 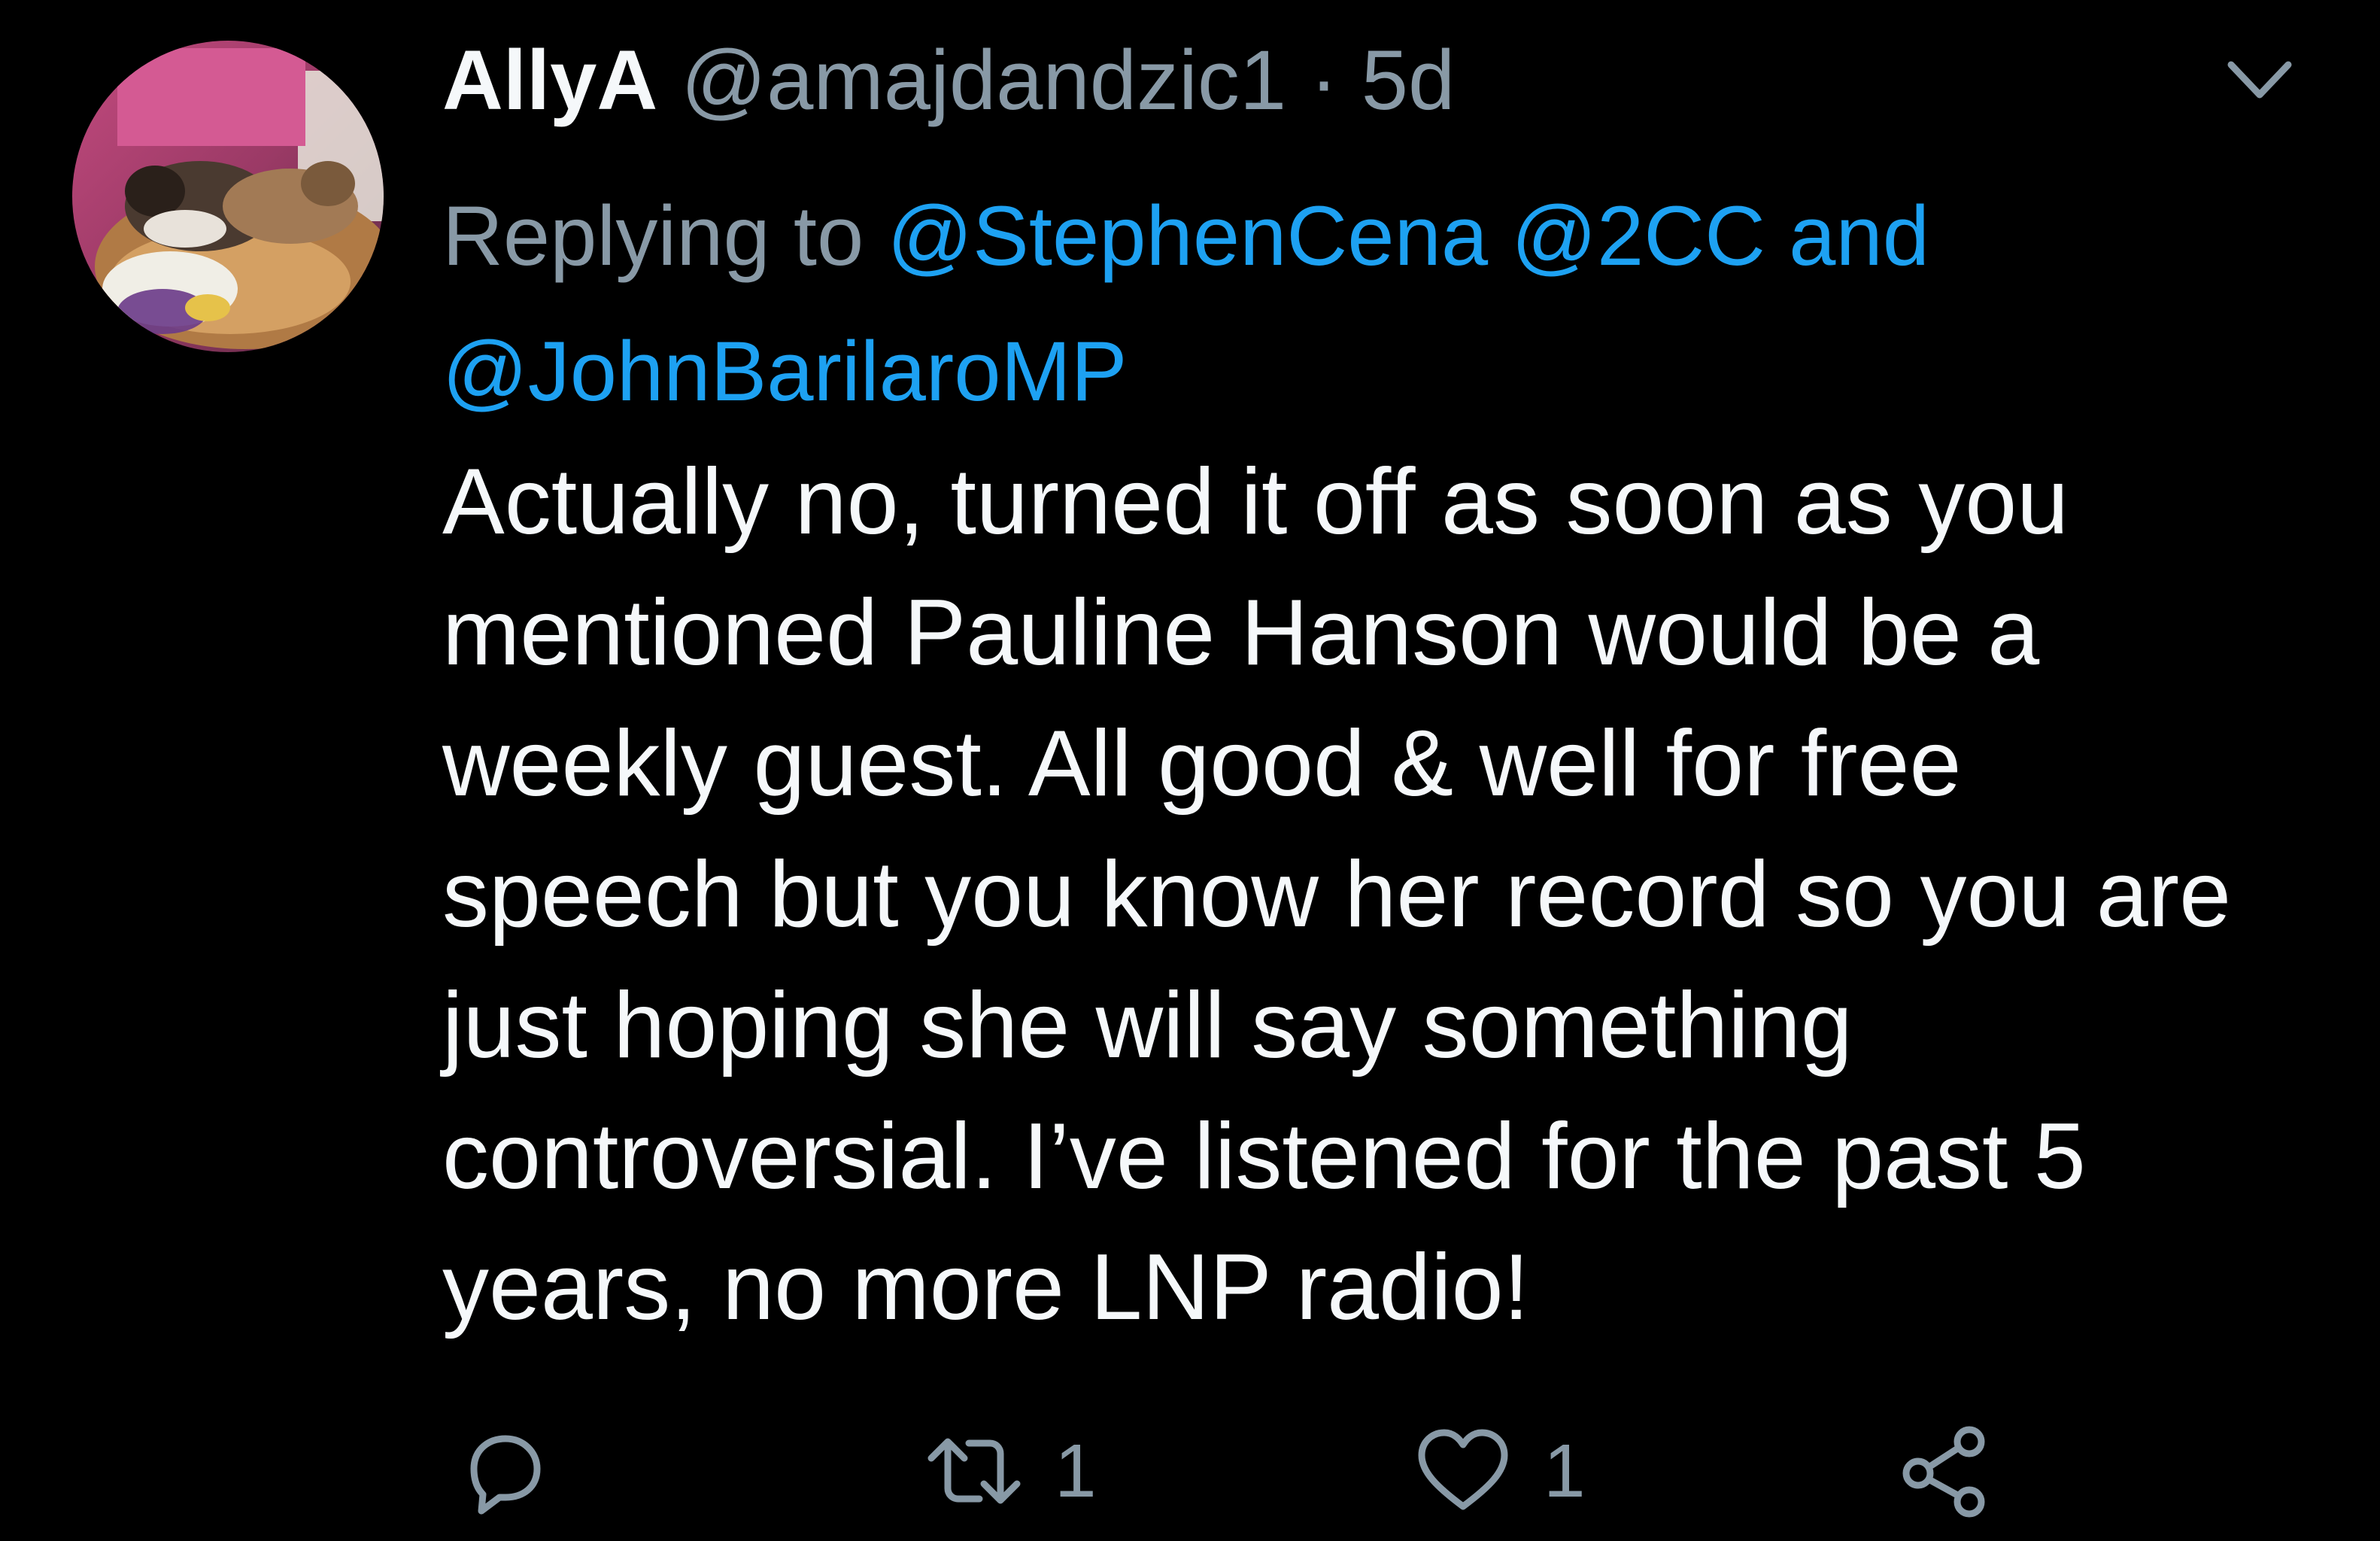 What do you see at coordinates (1187, 236) in the screenshot?
I see `mention-link: @StephenCena` at bounding box center [1187, 236].